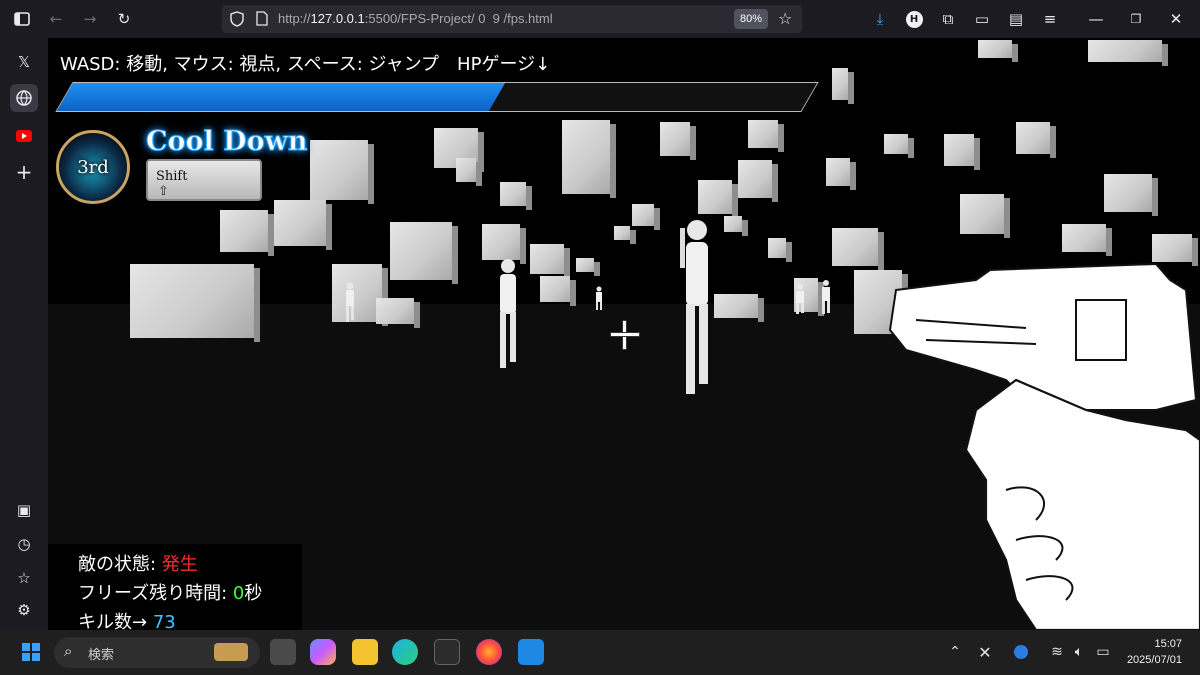  What do you see at coordinates (127, 619) in the screenshot?
I see `kill-count-line: キル数→ 73` at bounding box center [127, 619].